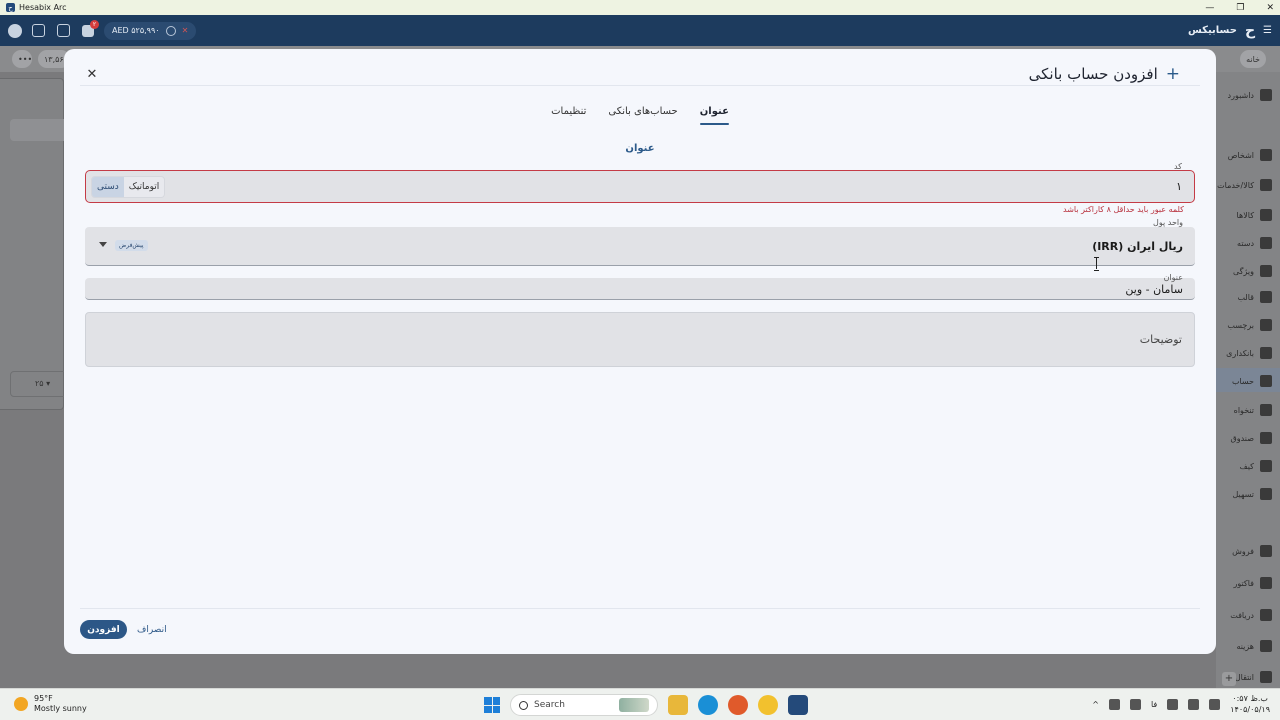 The image size is (1280, 720). I want to click on send-icon, so click(1135, 704).